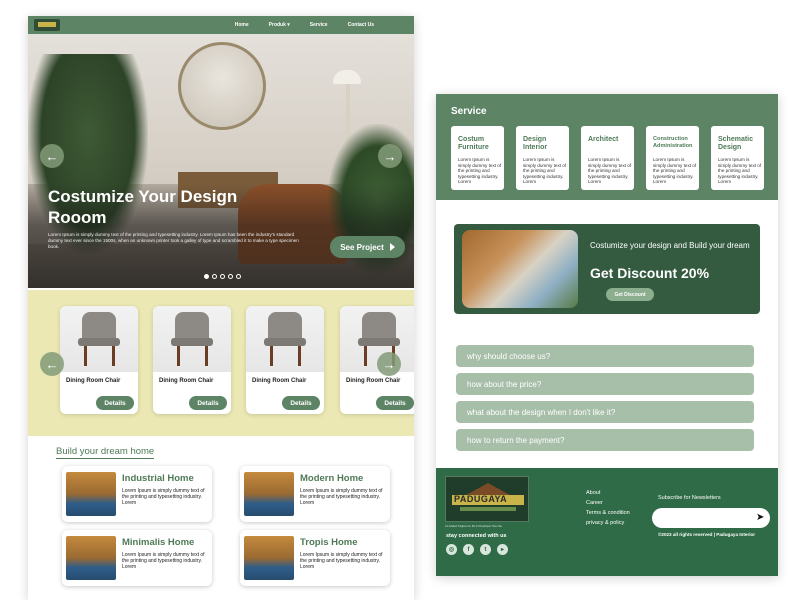 The image size is (800, 600). Describe the element at coordinates (362, 247) in the screenshot. I see `see-project-label: See Project` at that location.